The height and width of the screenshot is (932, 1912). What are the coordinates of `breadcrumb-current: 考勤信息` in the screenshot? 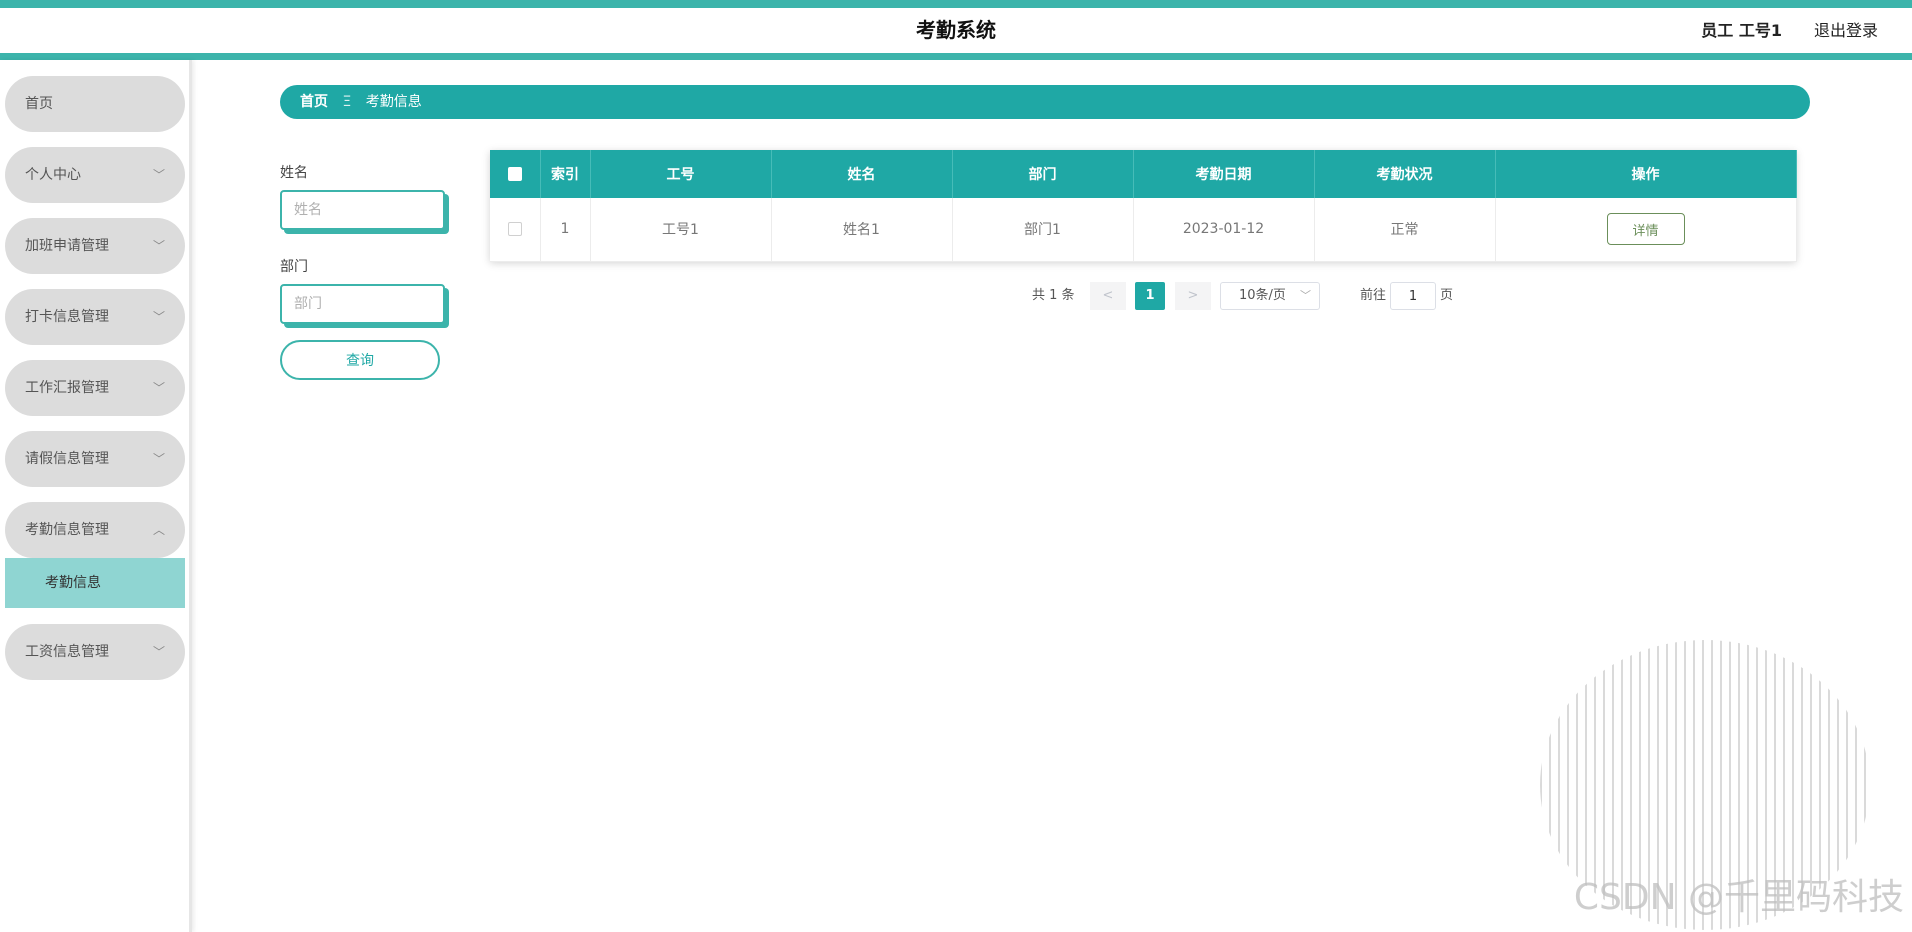 It's located at (393, 102).